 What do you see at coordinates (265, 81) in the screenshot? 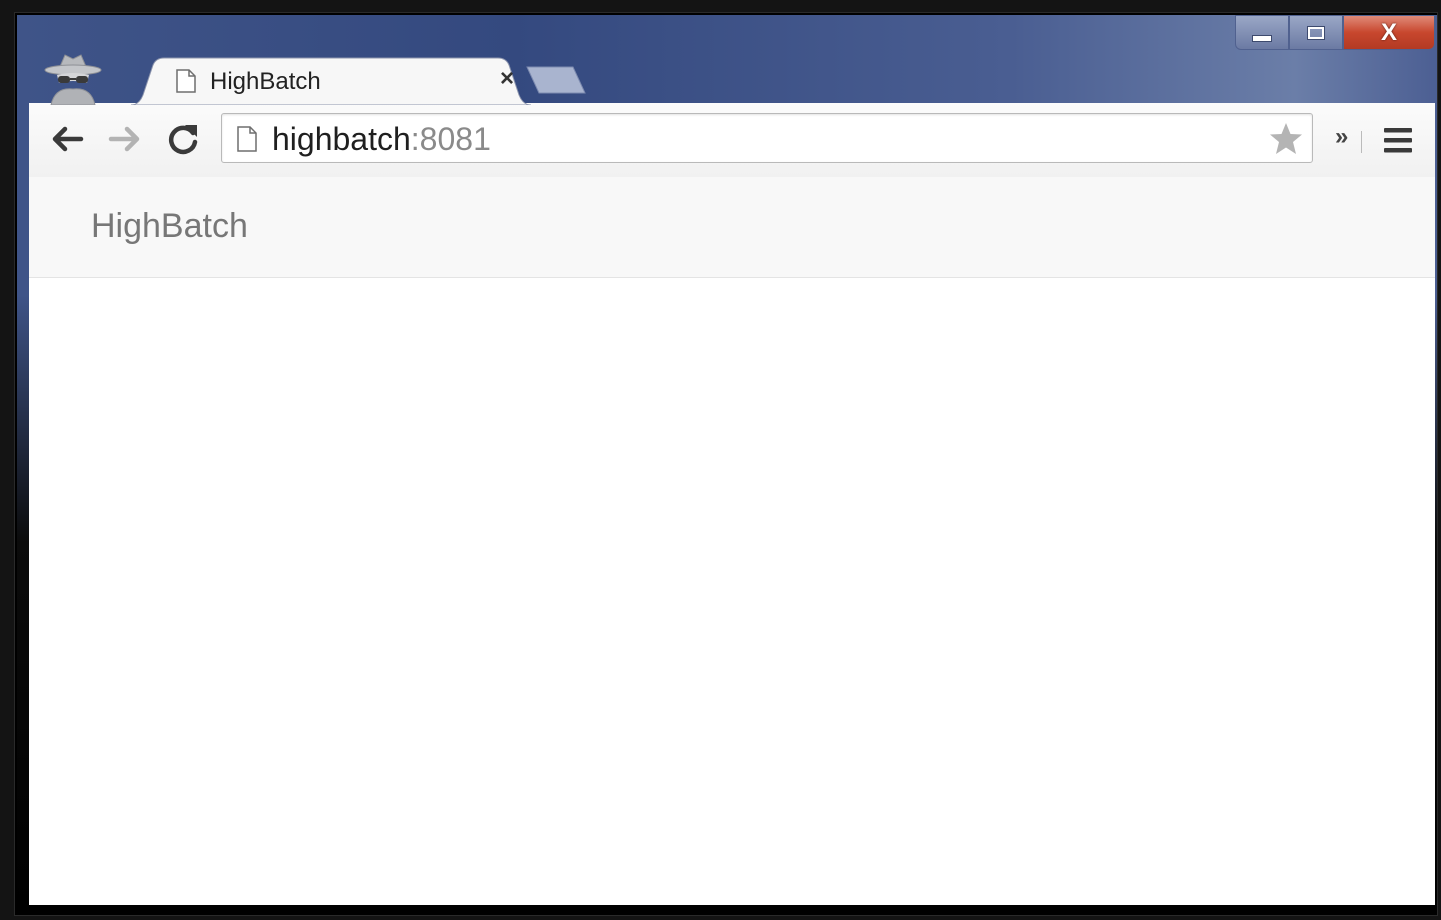
I see `tab-title: HighBatch` at bounding box center [265, 81].